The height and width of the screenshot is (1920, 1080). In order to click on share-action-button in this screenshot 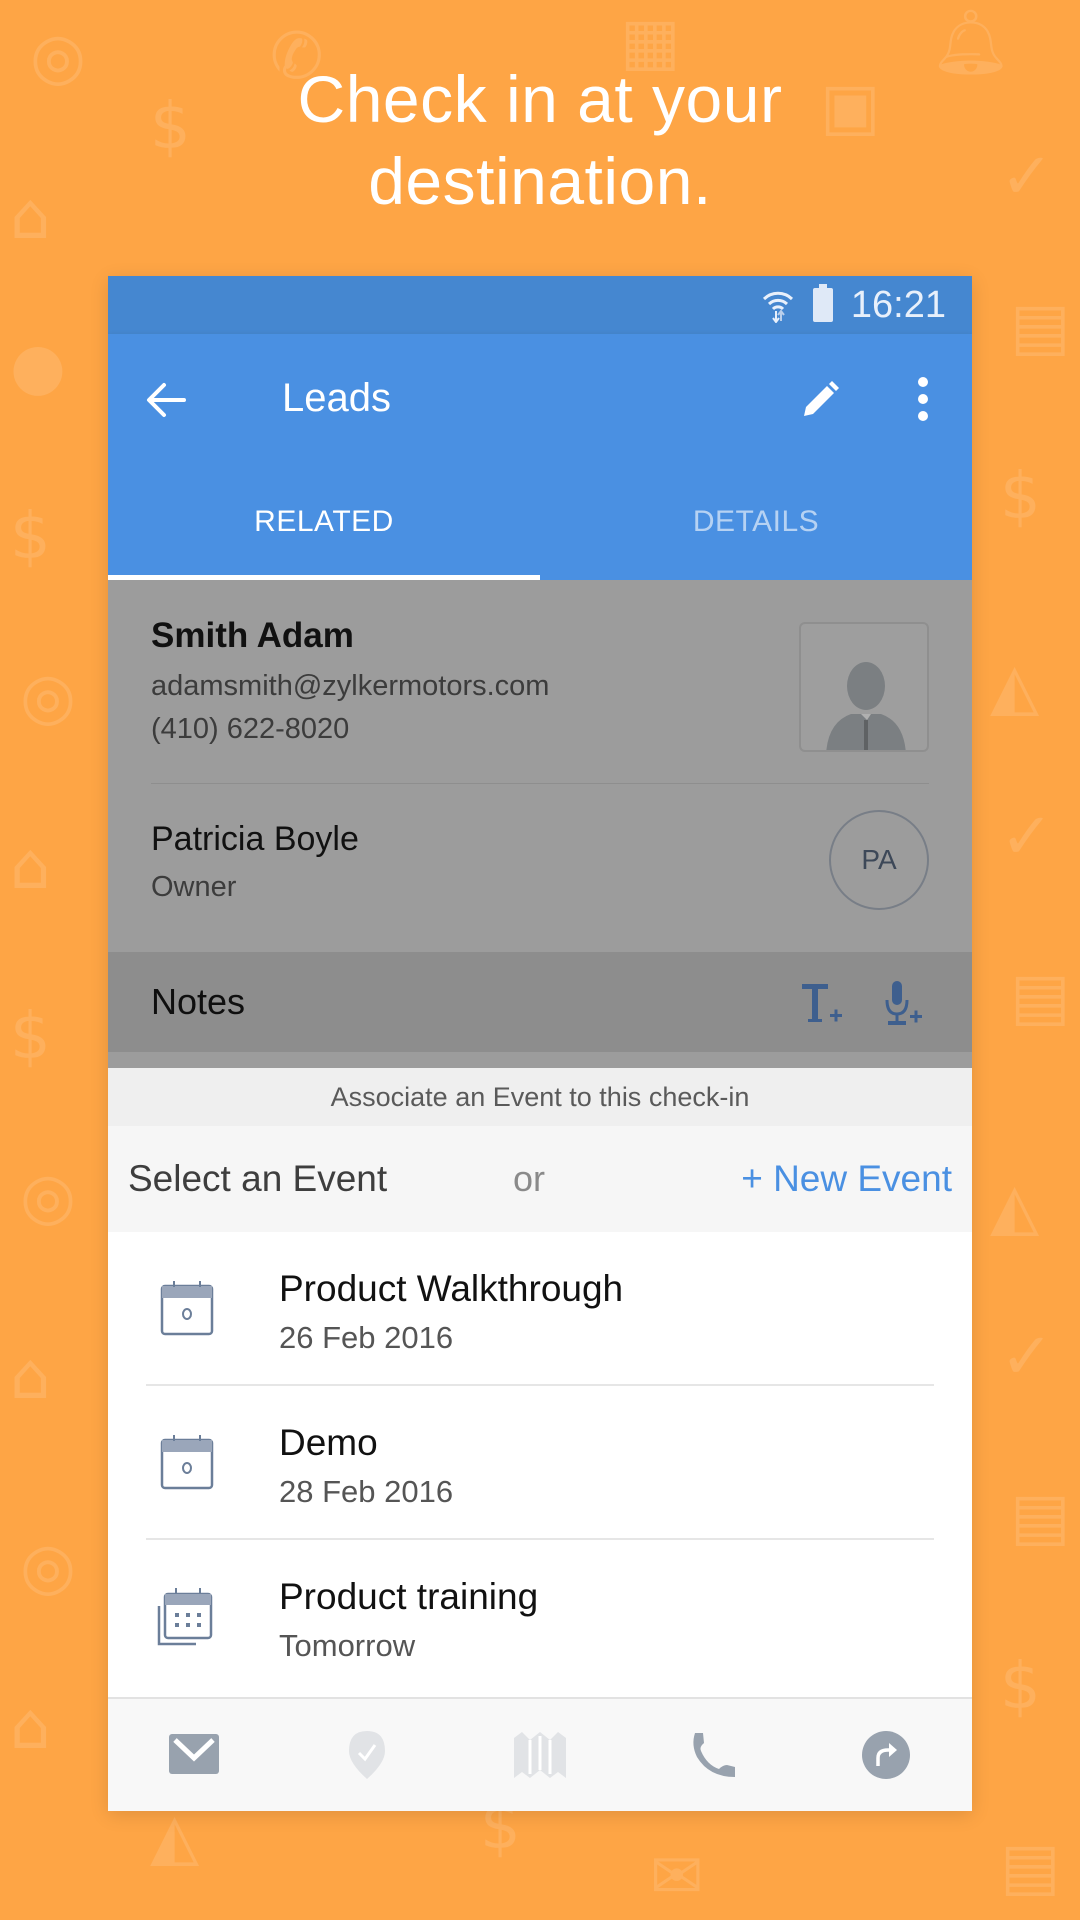, I will do `click(886, 1755)`.